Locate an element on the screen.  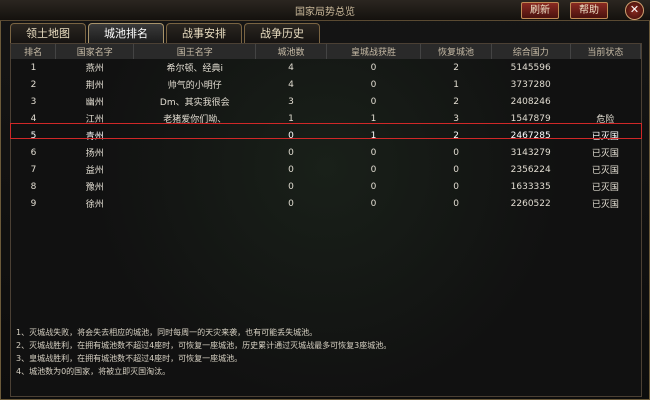
cell-nation: 扬州 is located at coordinates (94, 154).